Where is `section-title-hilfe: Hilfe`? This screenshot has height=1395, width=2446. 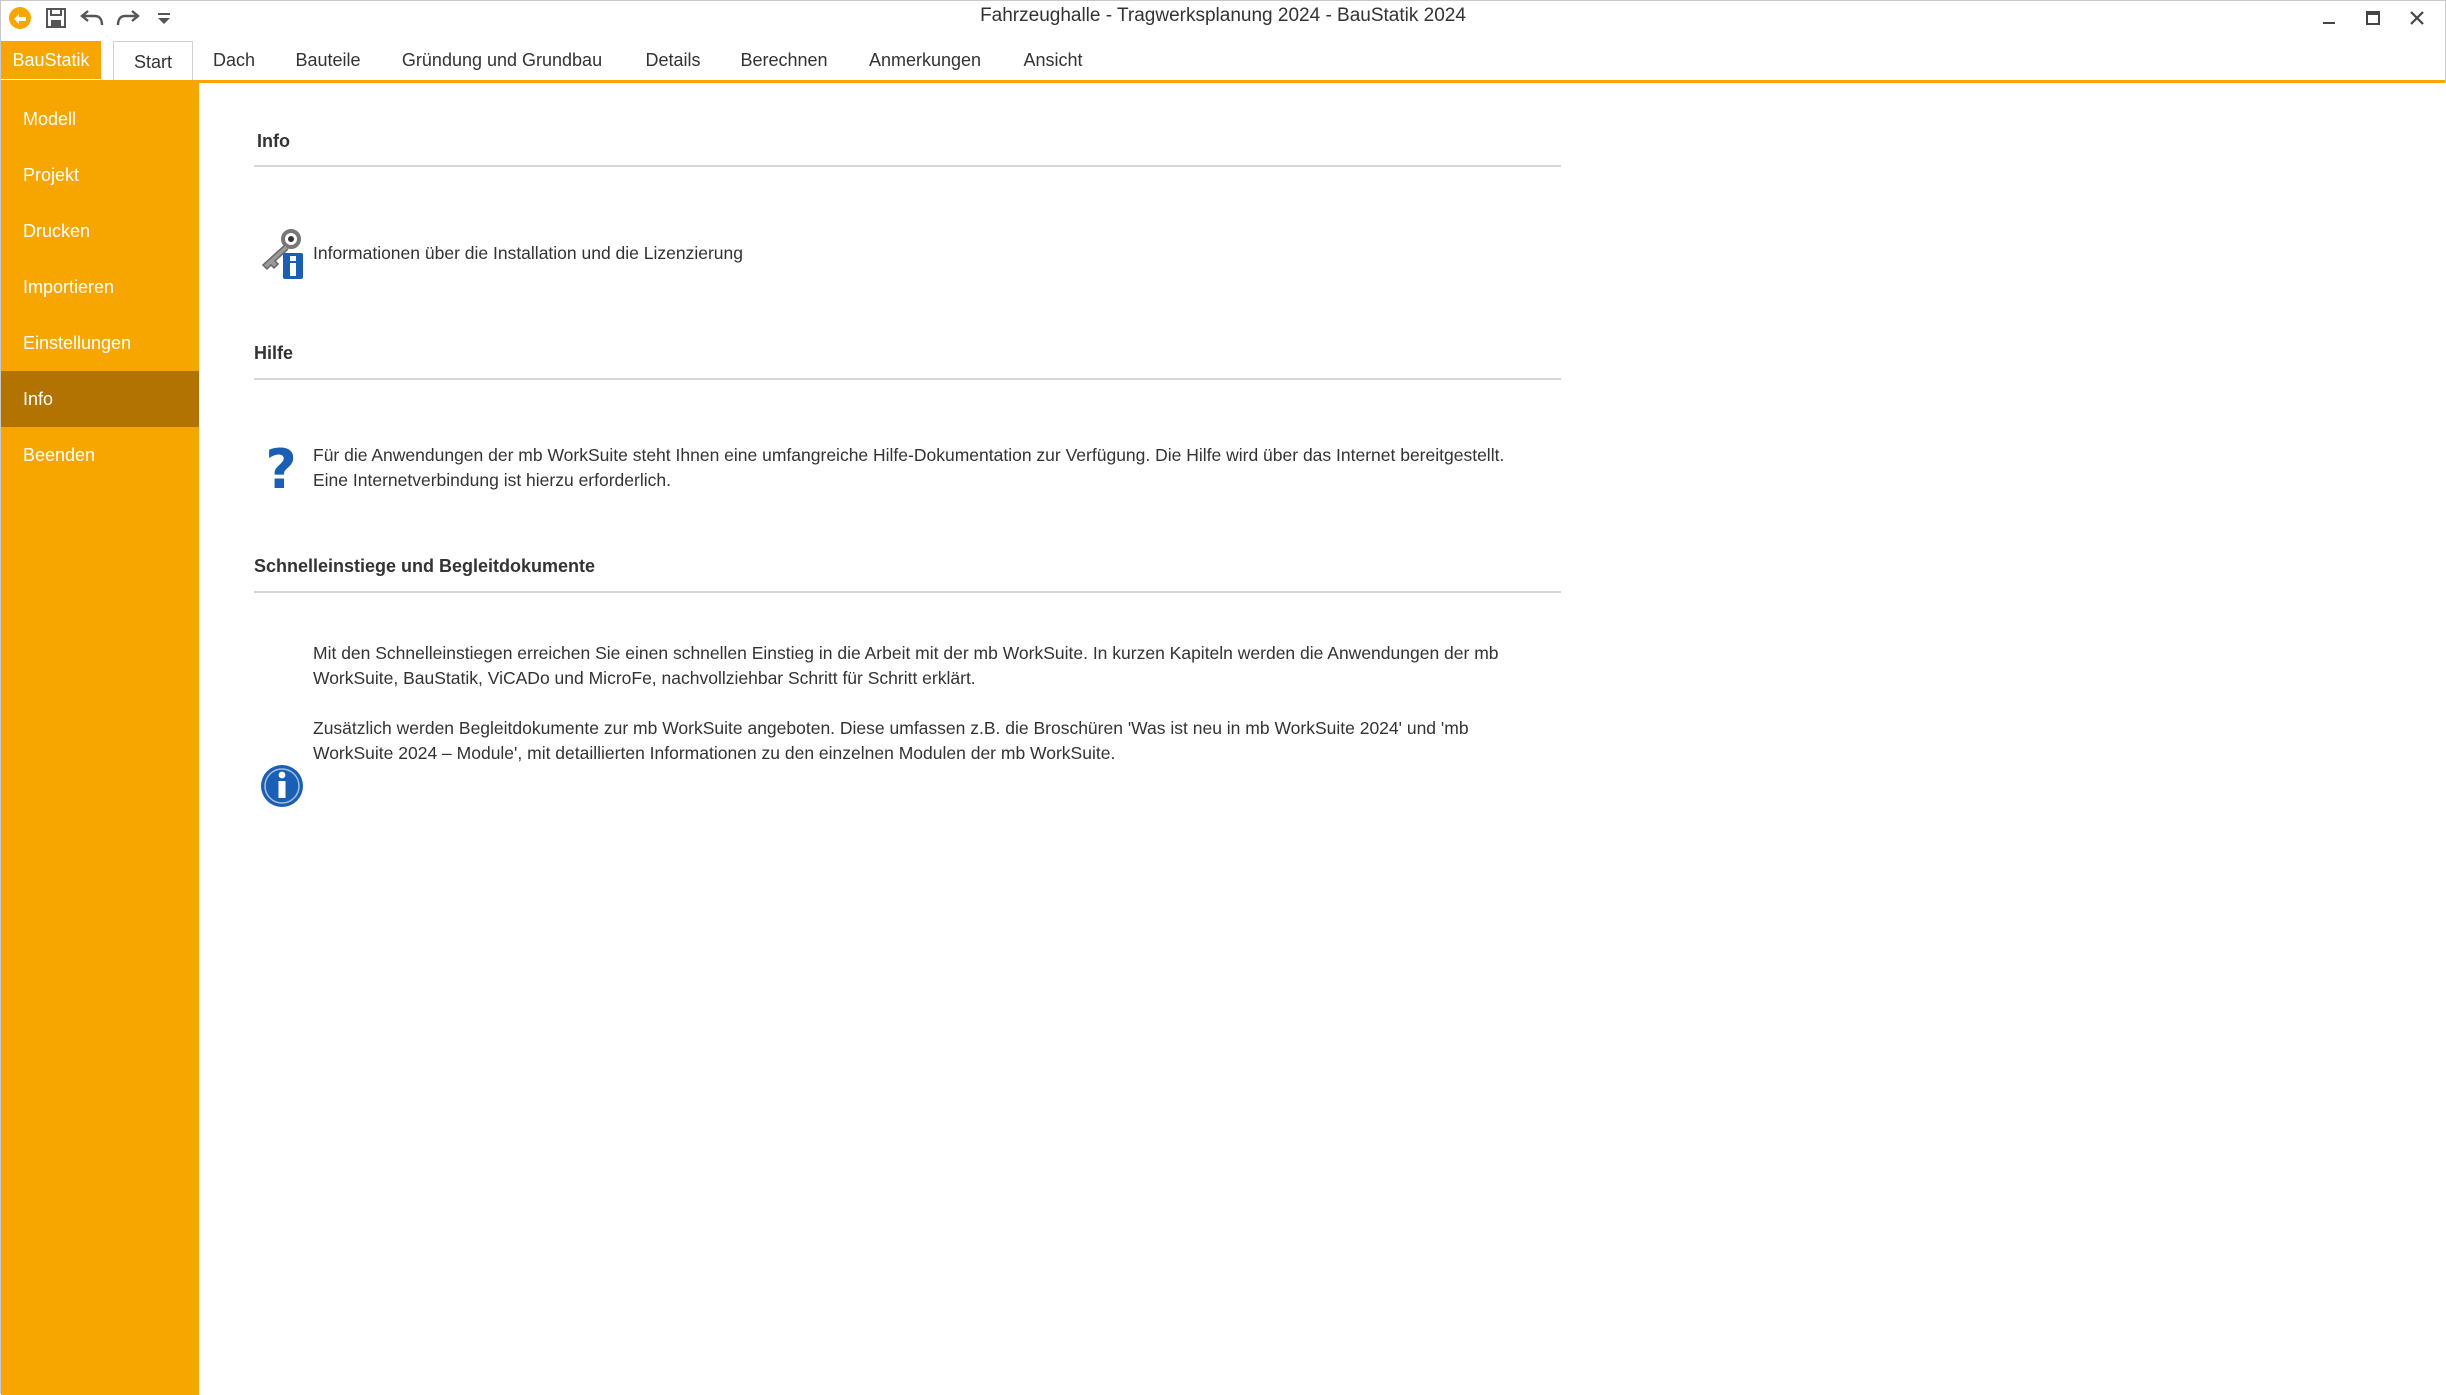
section-title-hilfe: Hilfe is located at coordinates (274, 353).